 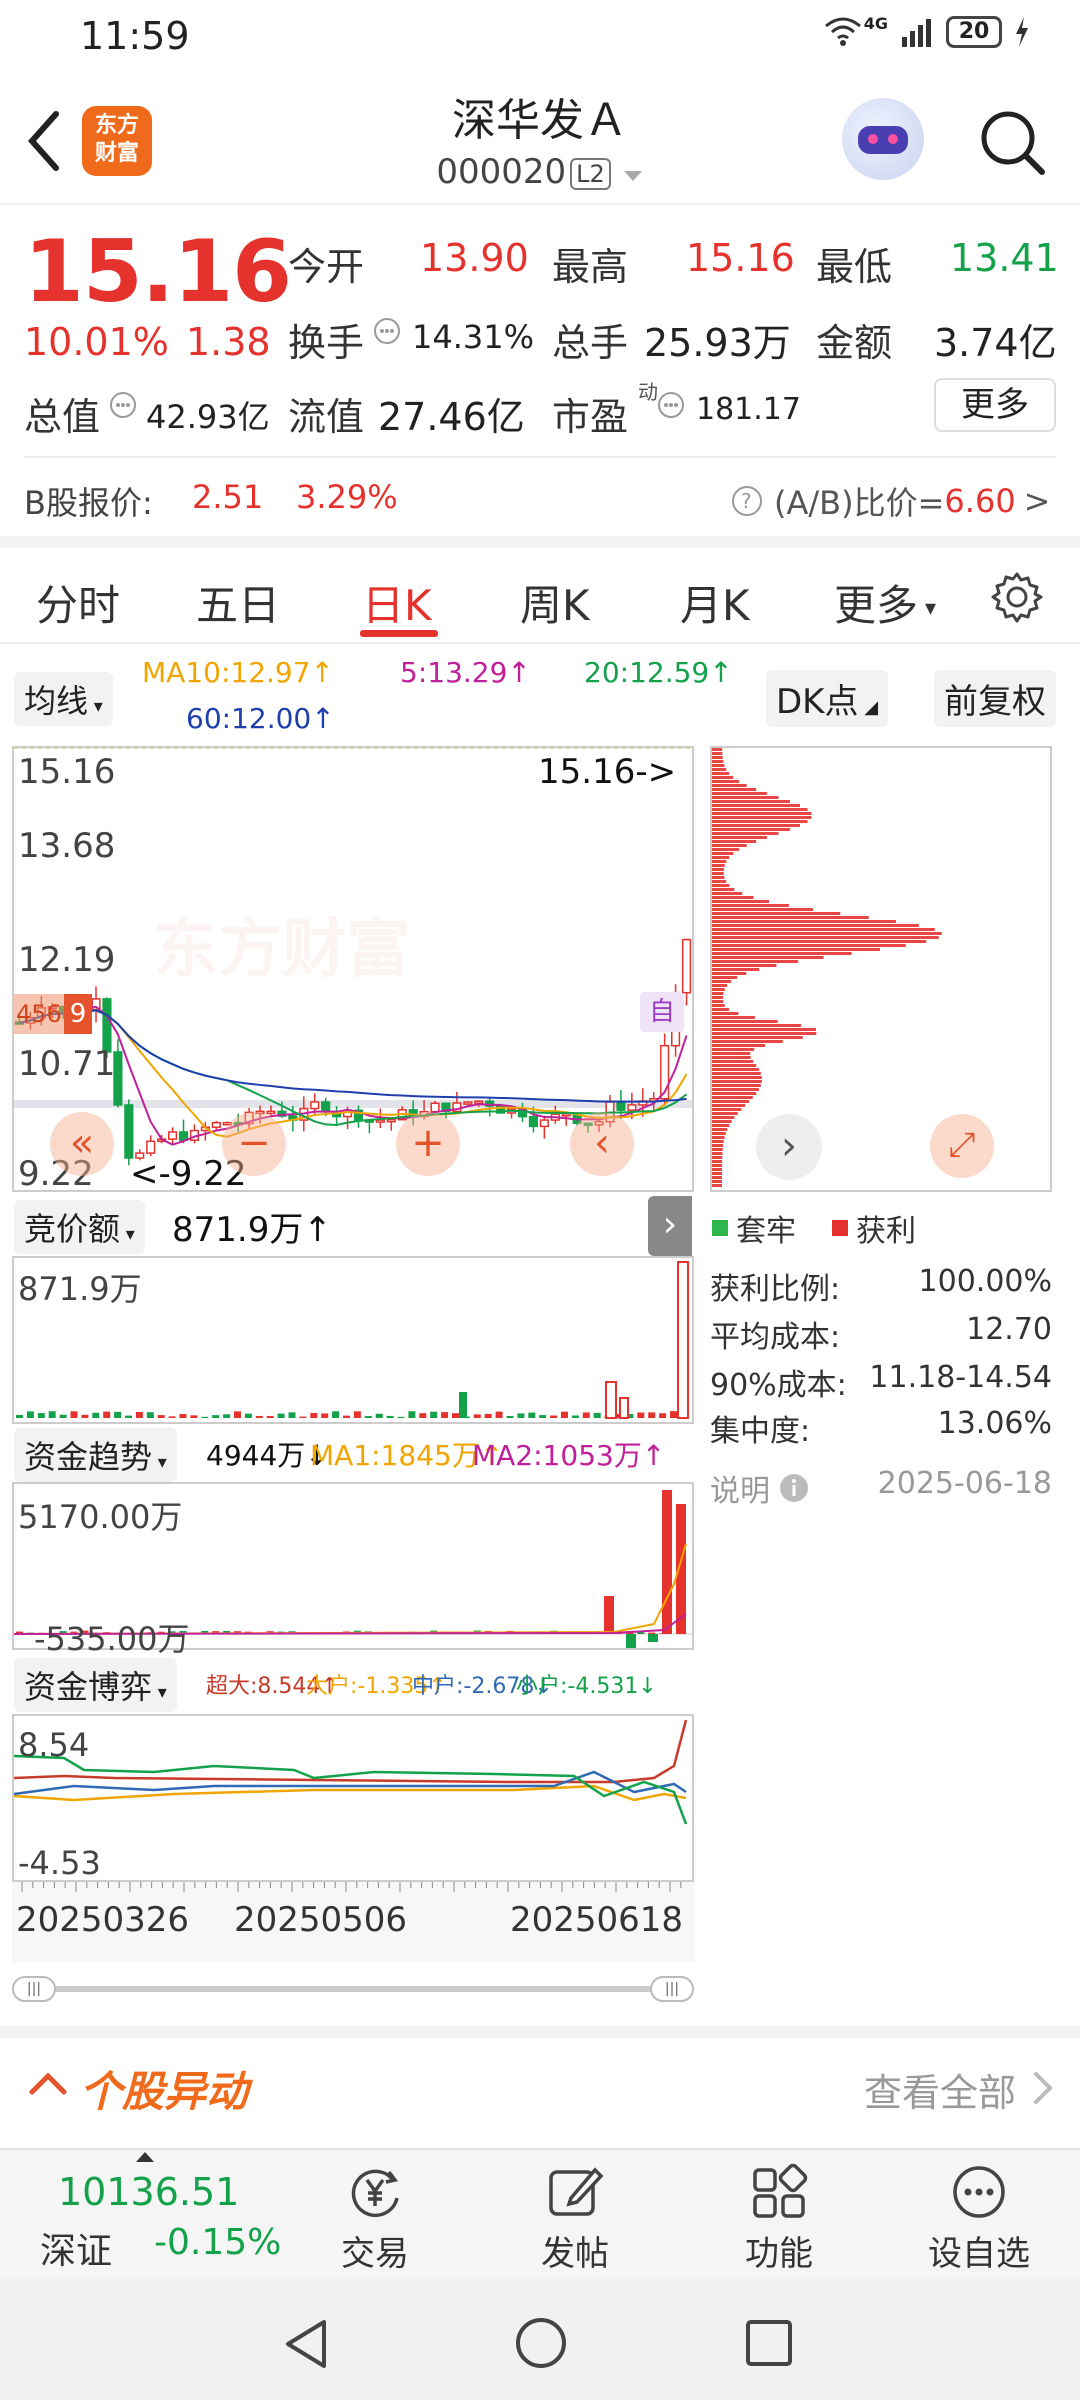 I want to click on wifi-icon, so click(x=842, y=31).